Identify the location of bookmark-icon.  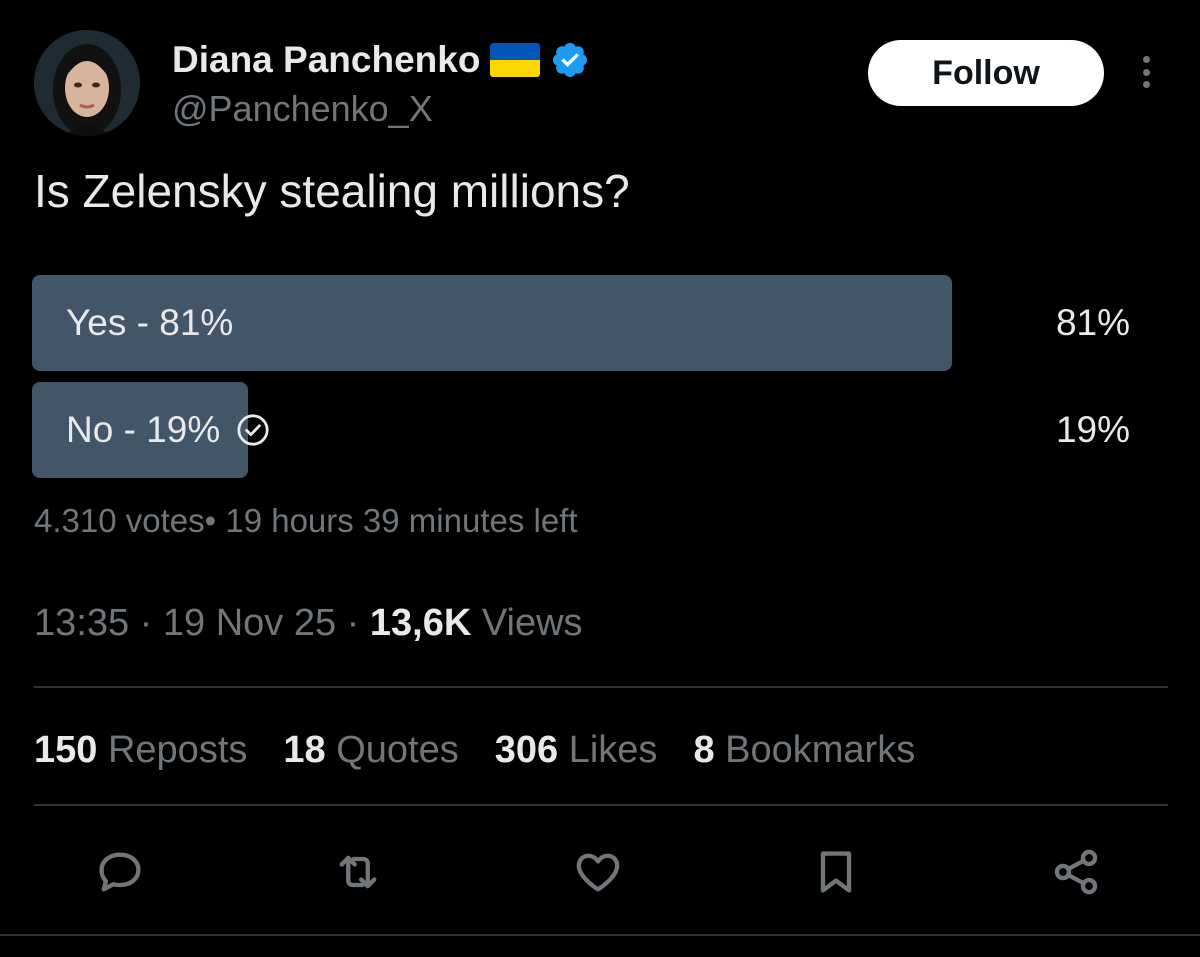
(836, 872).